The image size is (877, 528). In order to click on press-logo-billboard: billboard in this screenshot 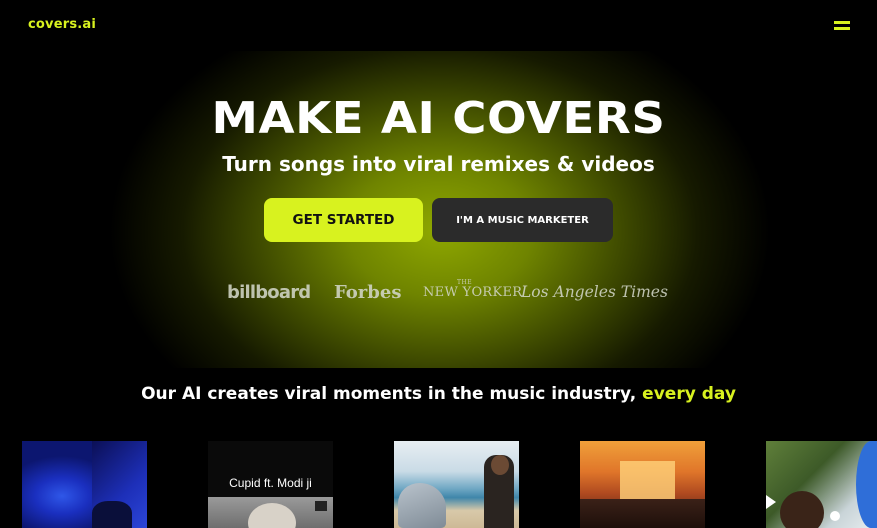, I will do `click(269, 292)`.